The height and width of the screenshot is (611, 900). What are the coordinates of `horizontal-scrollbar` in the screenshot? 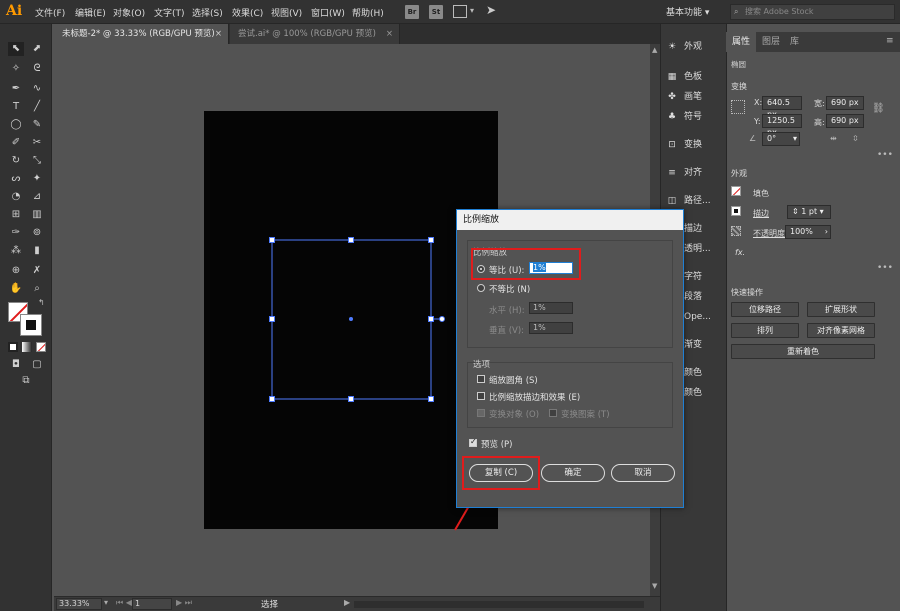 It's located at (499, 604).